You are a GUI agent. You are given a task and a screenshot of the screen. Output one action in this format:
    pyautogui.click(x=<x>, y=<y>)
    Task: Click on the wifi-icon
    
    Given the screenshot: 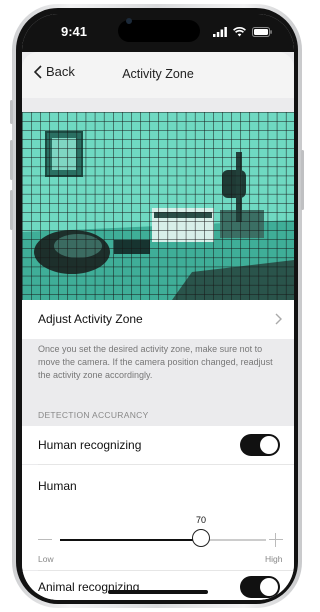 What is the action you would take?
    pyautogui.click(x=239, y=32)
    